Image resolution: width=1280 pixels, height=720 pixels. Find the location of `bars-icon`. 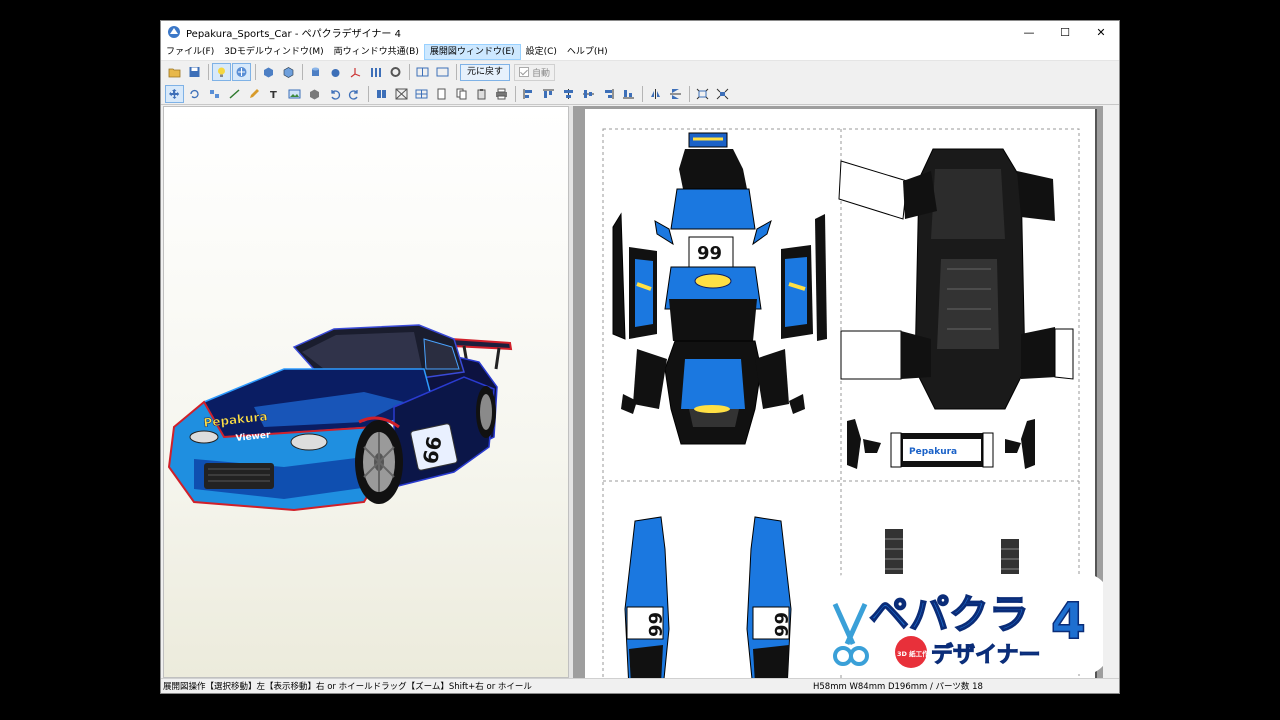

bars-icon is located at coordinates (375, 72).